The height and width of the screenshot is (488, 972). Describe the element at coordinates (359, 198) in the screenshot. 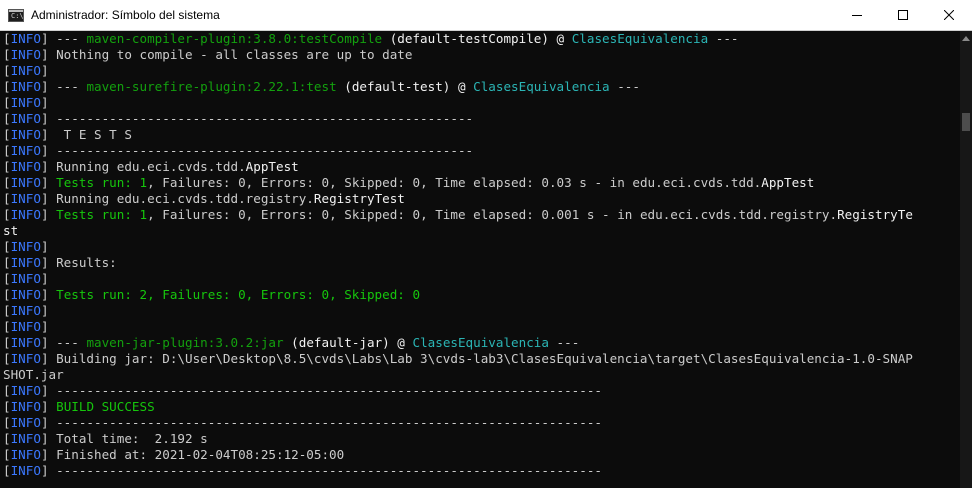

I see `console-text: RegistryTest` at that location.